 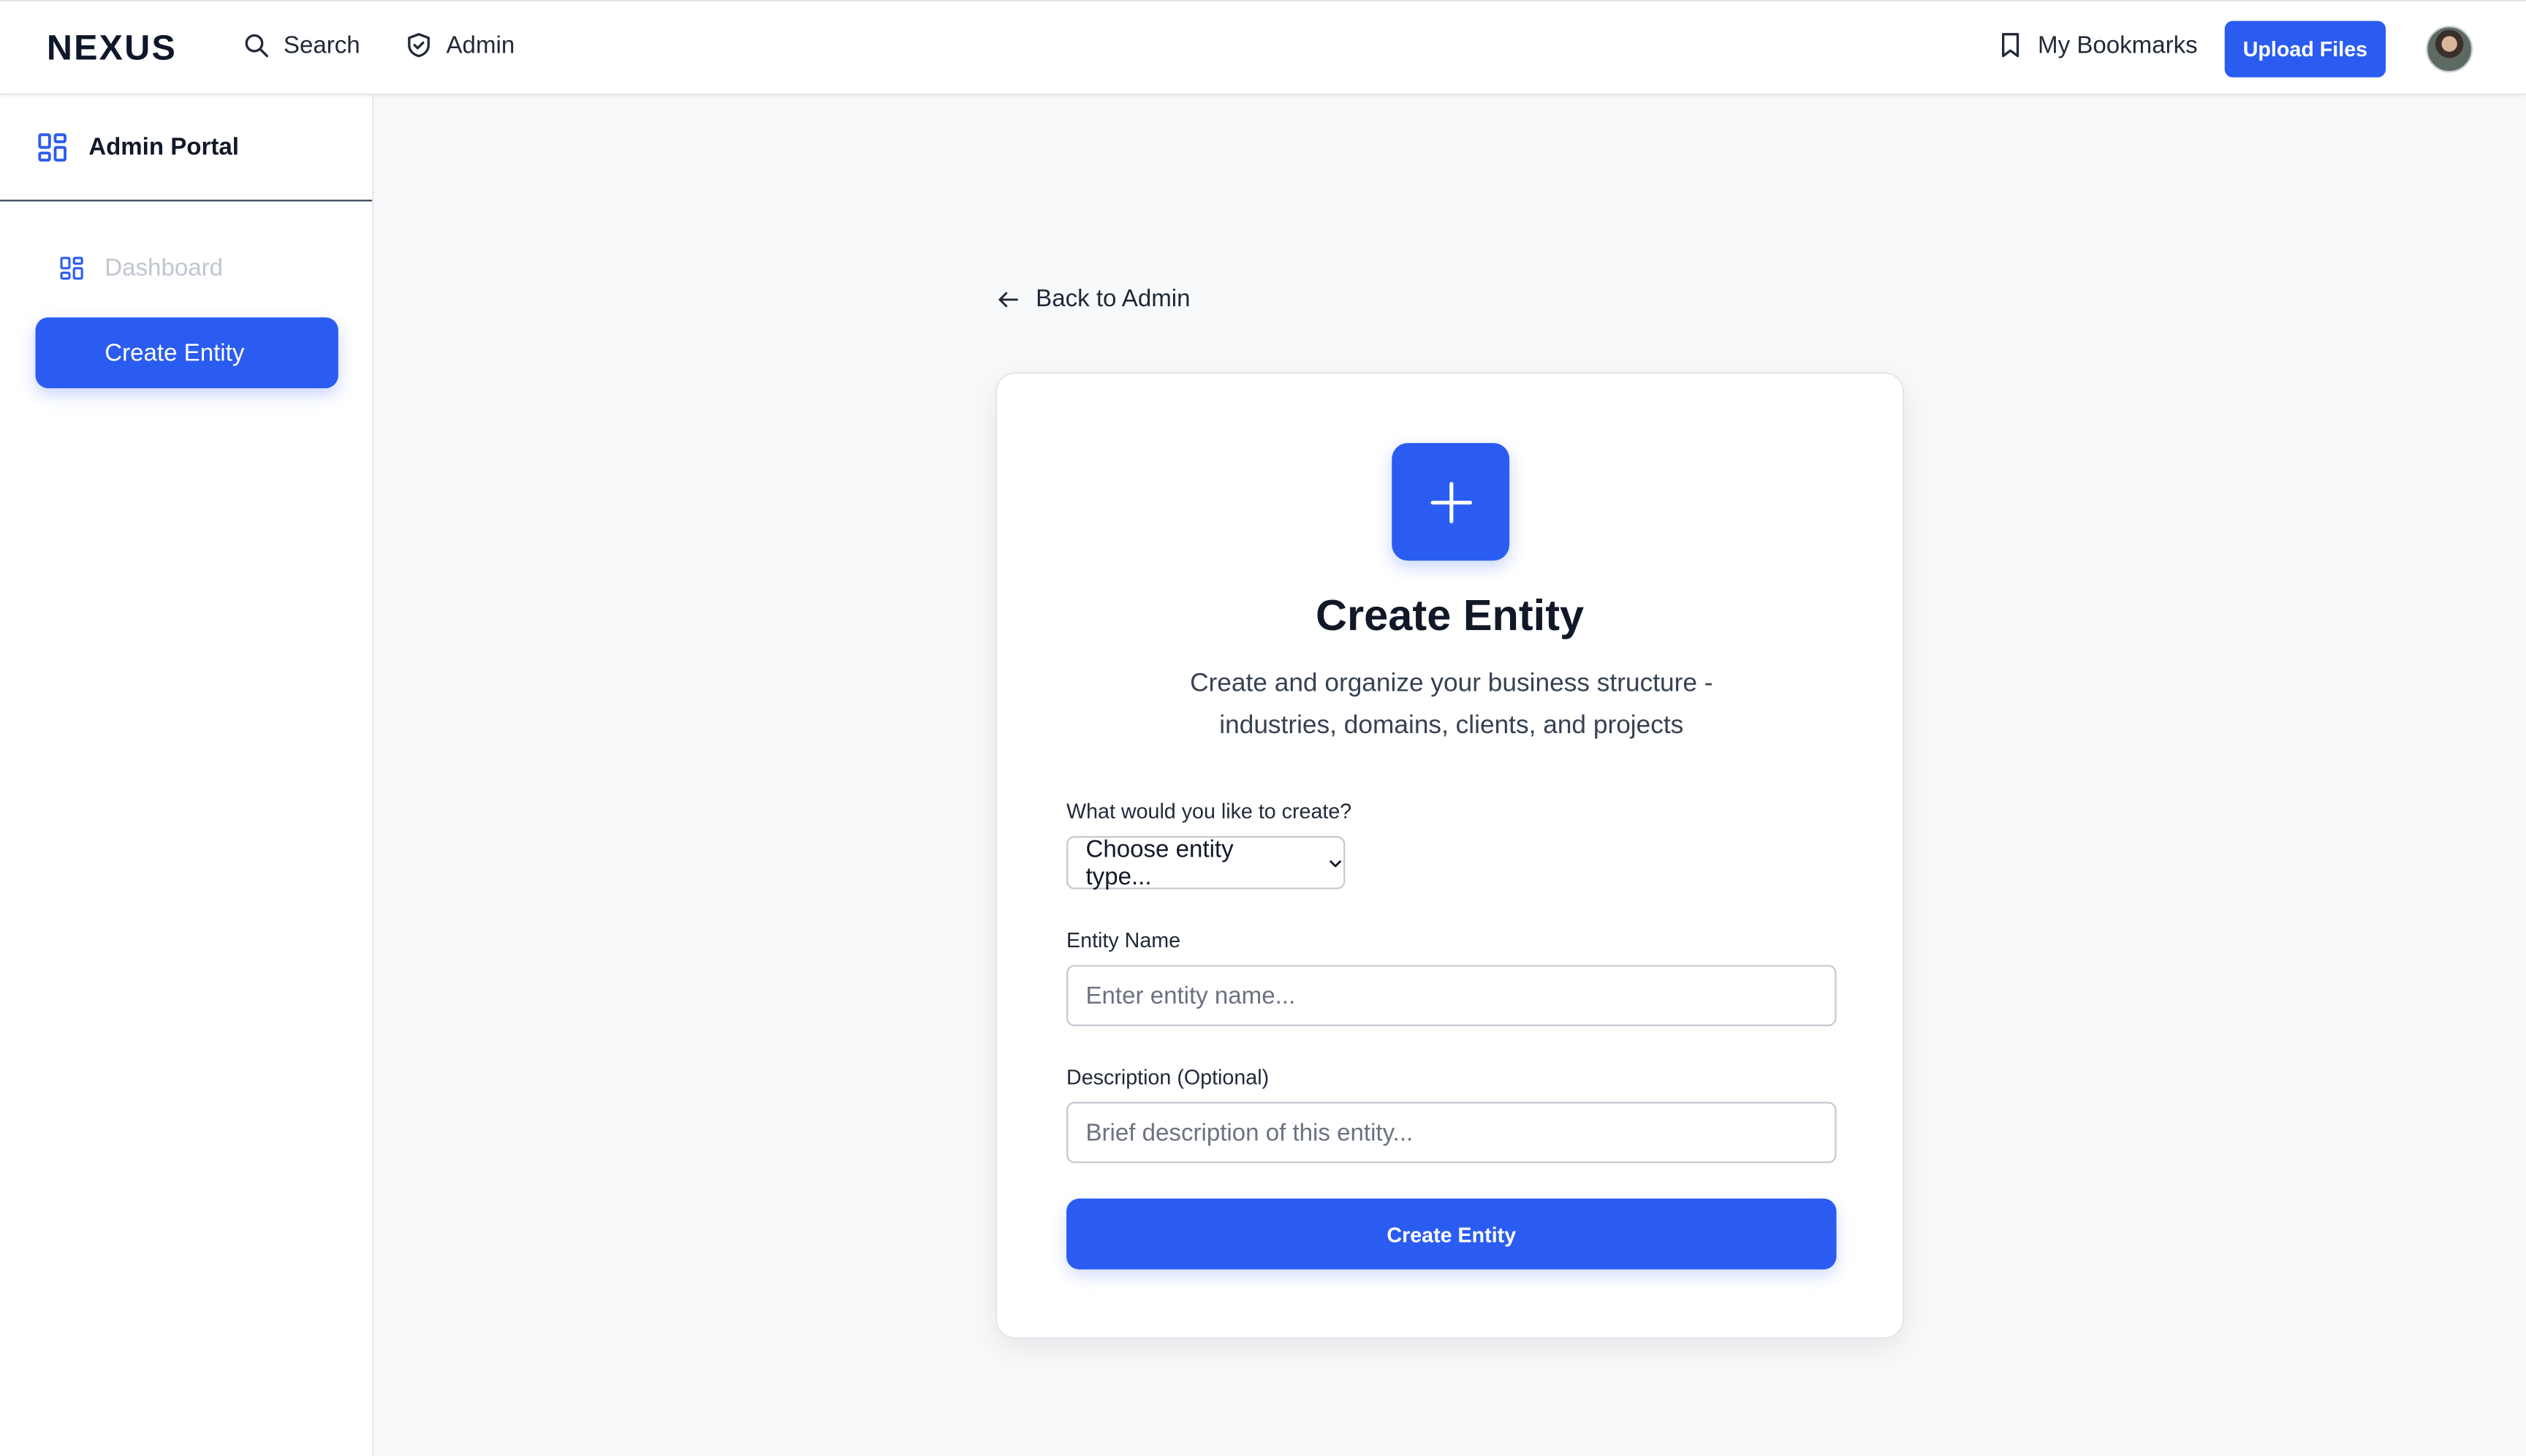 I want to click on back-to-admin-link: Back to Admin, so click(x=1093, y=299).